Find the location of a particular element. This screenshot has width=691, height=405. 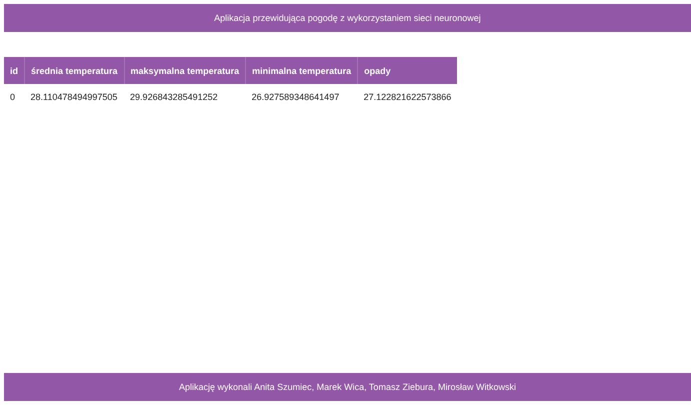

table-cell: 27.122821622573866 is located at coordinates (408, 97).